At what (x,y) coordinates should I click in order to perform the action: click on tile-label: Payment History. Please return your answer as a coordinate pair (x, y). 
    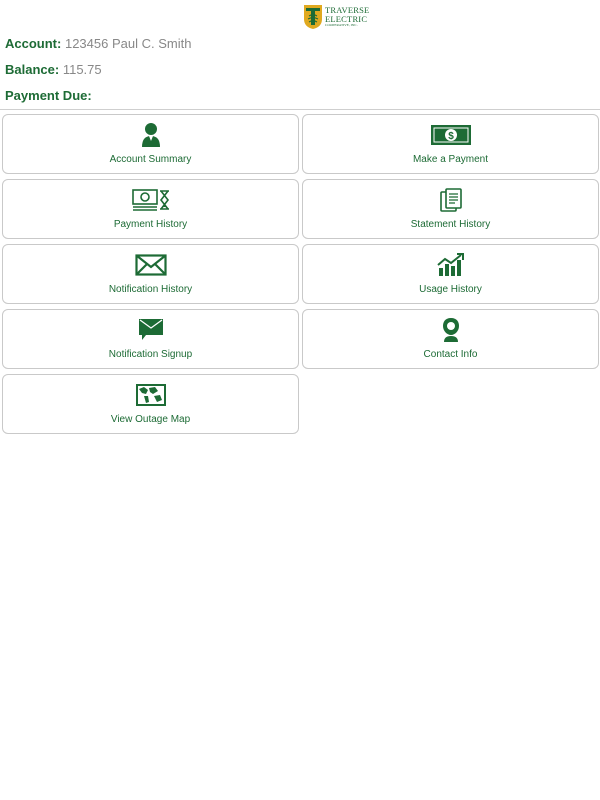
    Looking at the image, I should click on (150, 224).